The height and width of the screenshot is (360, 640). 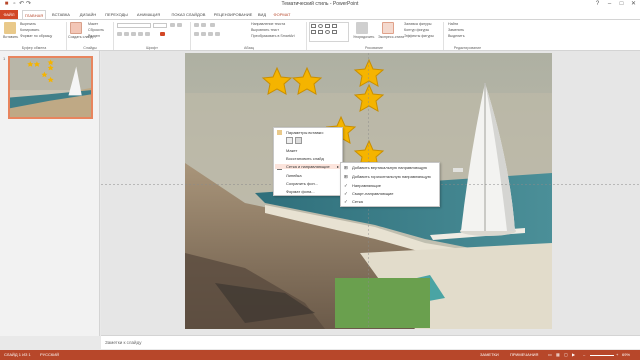 What do you see at coordinates (489, 355) in the screenshot?
I see `notes-button: ЗАМЕТКИ` at bounding box center [489, 355].